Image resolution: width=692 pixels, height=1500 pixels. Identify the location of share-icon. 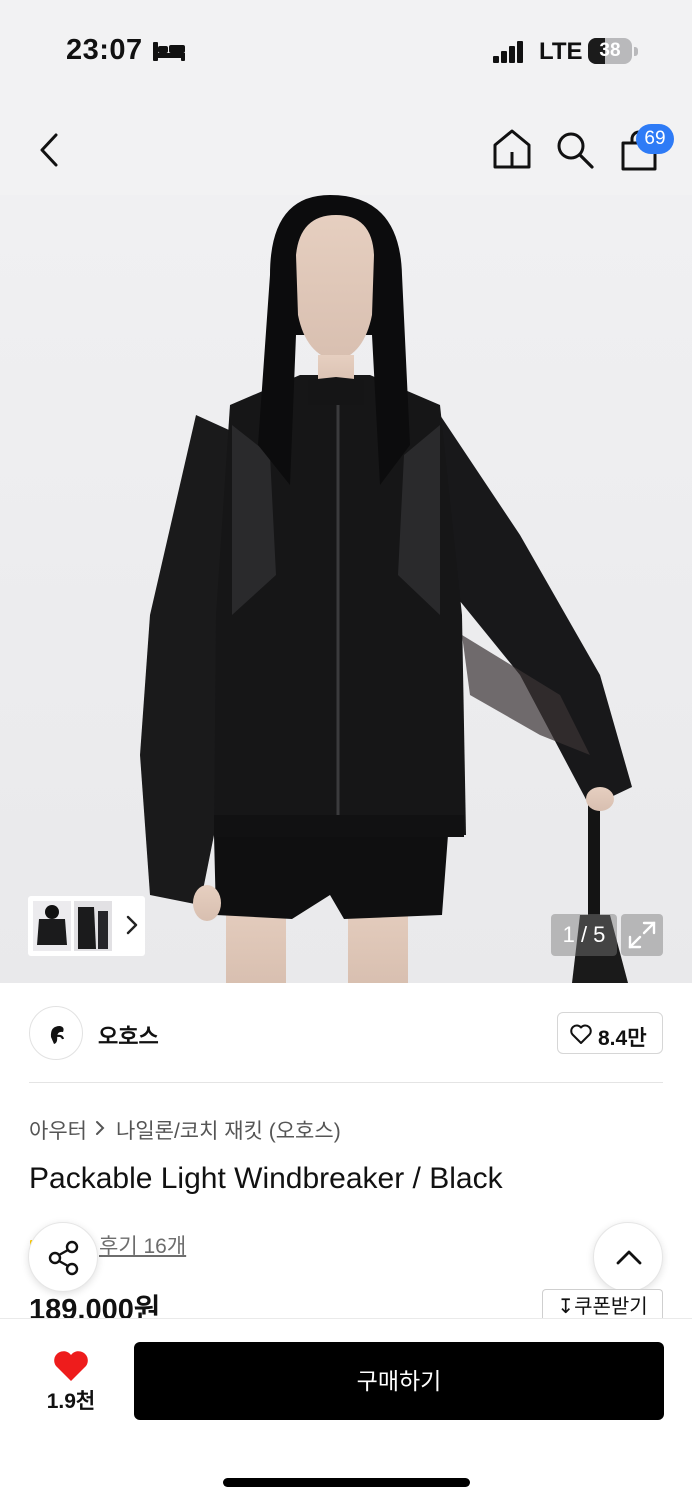
(63, 1258).